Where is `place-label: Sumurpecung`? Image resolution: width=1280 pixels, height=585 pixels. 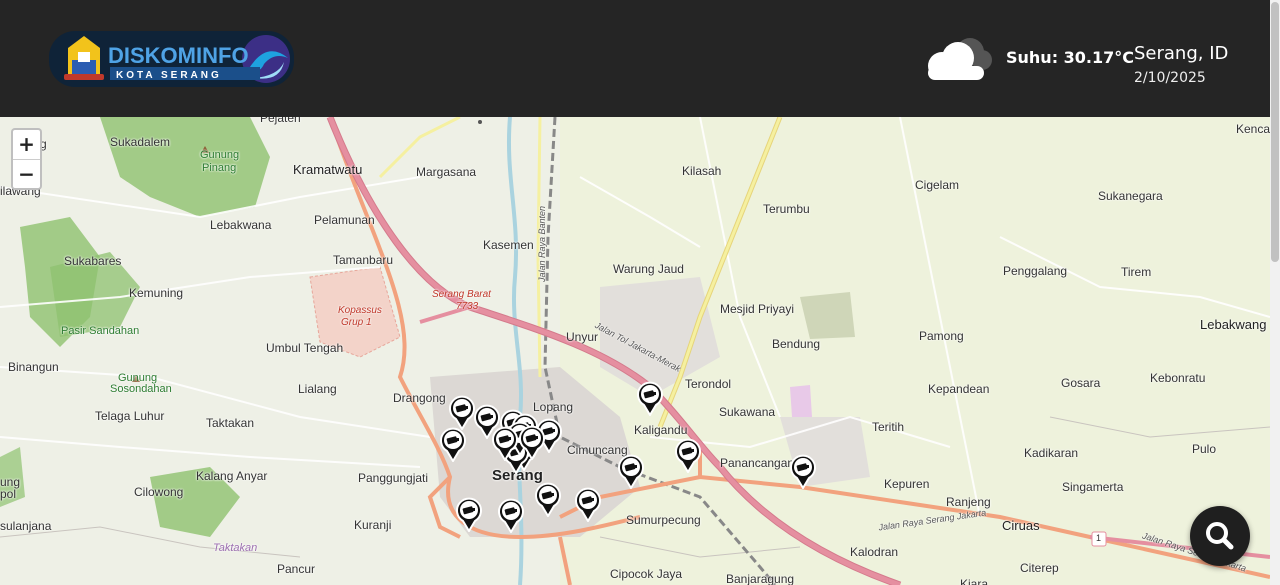
place-label: Sumurpecung is located at coordinates (663, 520).